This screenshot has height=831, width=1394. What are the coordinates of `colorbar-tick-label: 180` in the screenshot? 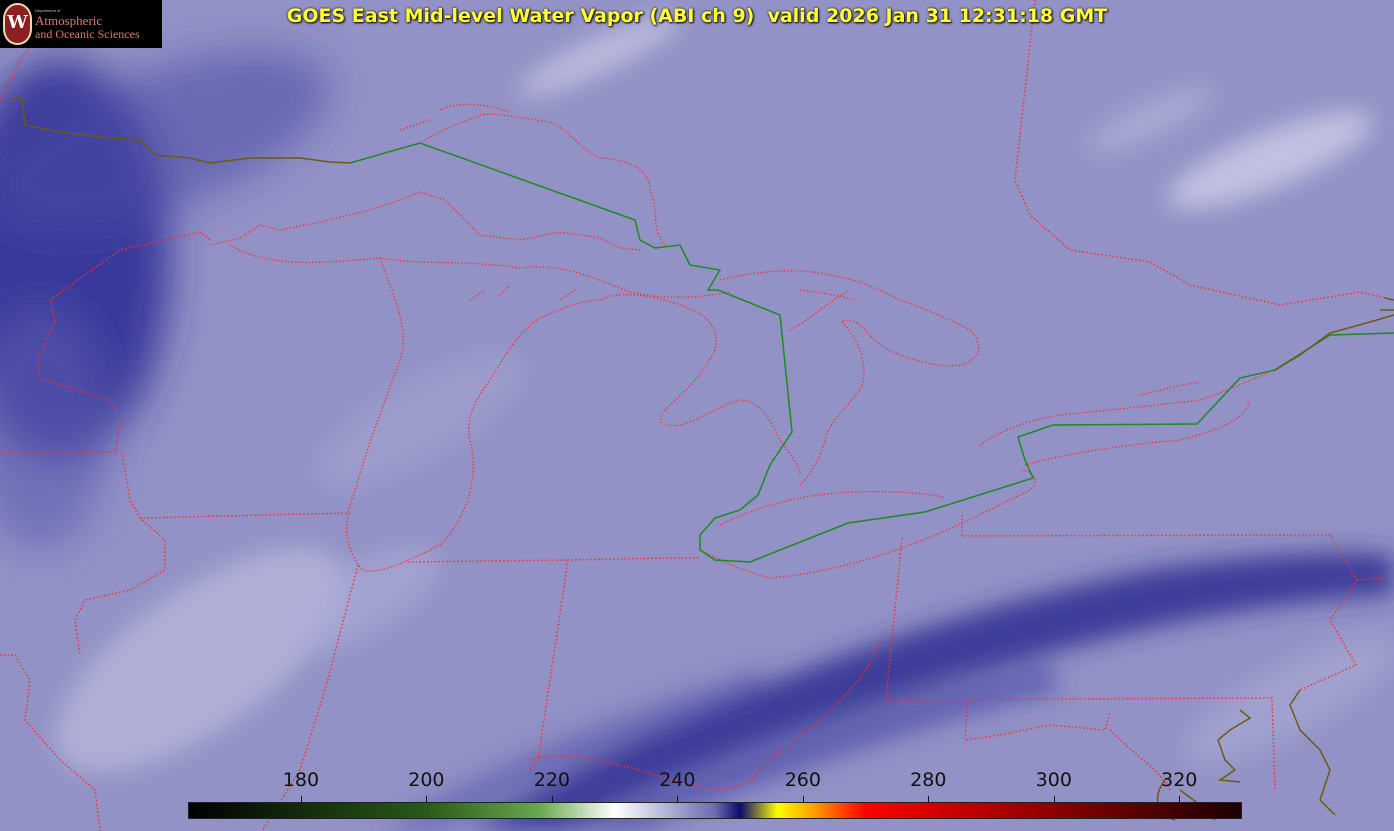 It's located at (301, 780).